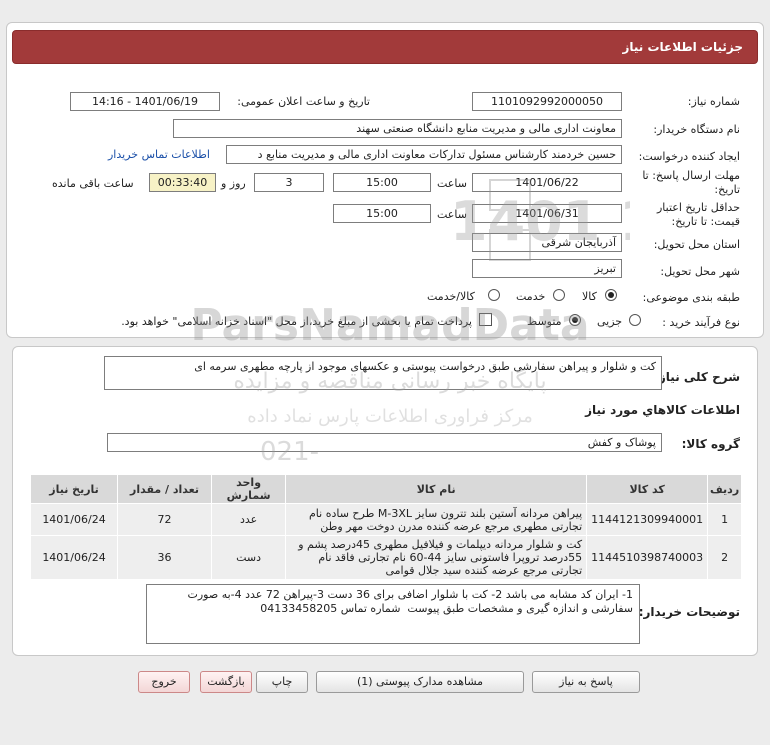  What do you see at coordinates (724, 489) in the screenshot?
I see `col-index: ردیف` at bounding box center [724, 489].